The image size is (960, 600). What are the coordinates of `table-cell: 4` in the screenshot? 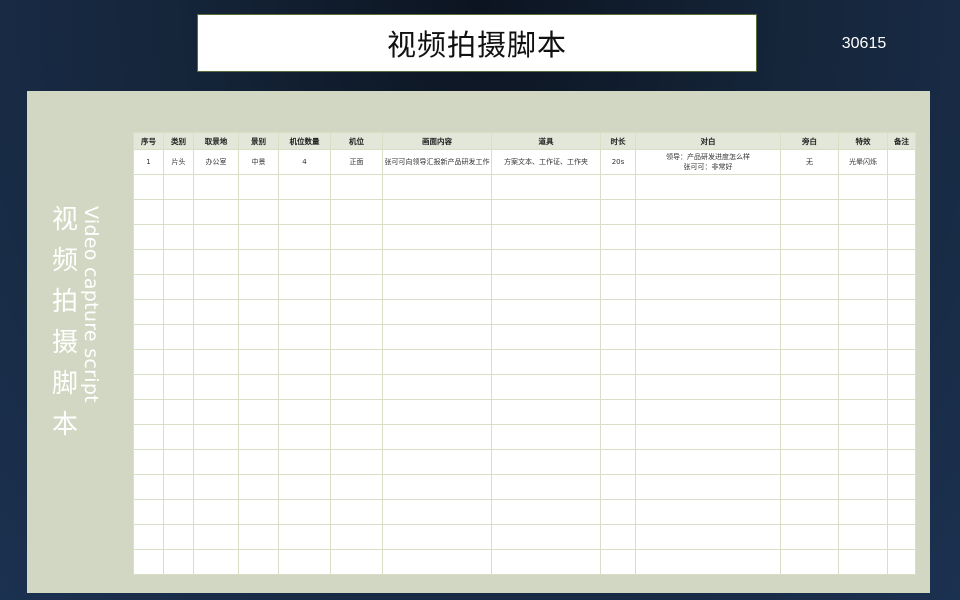 It's located at (304, 162).